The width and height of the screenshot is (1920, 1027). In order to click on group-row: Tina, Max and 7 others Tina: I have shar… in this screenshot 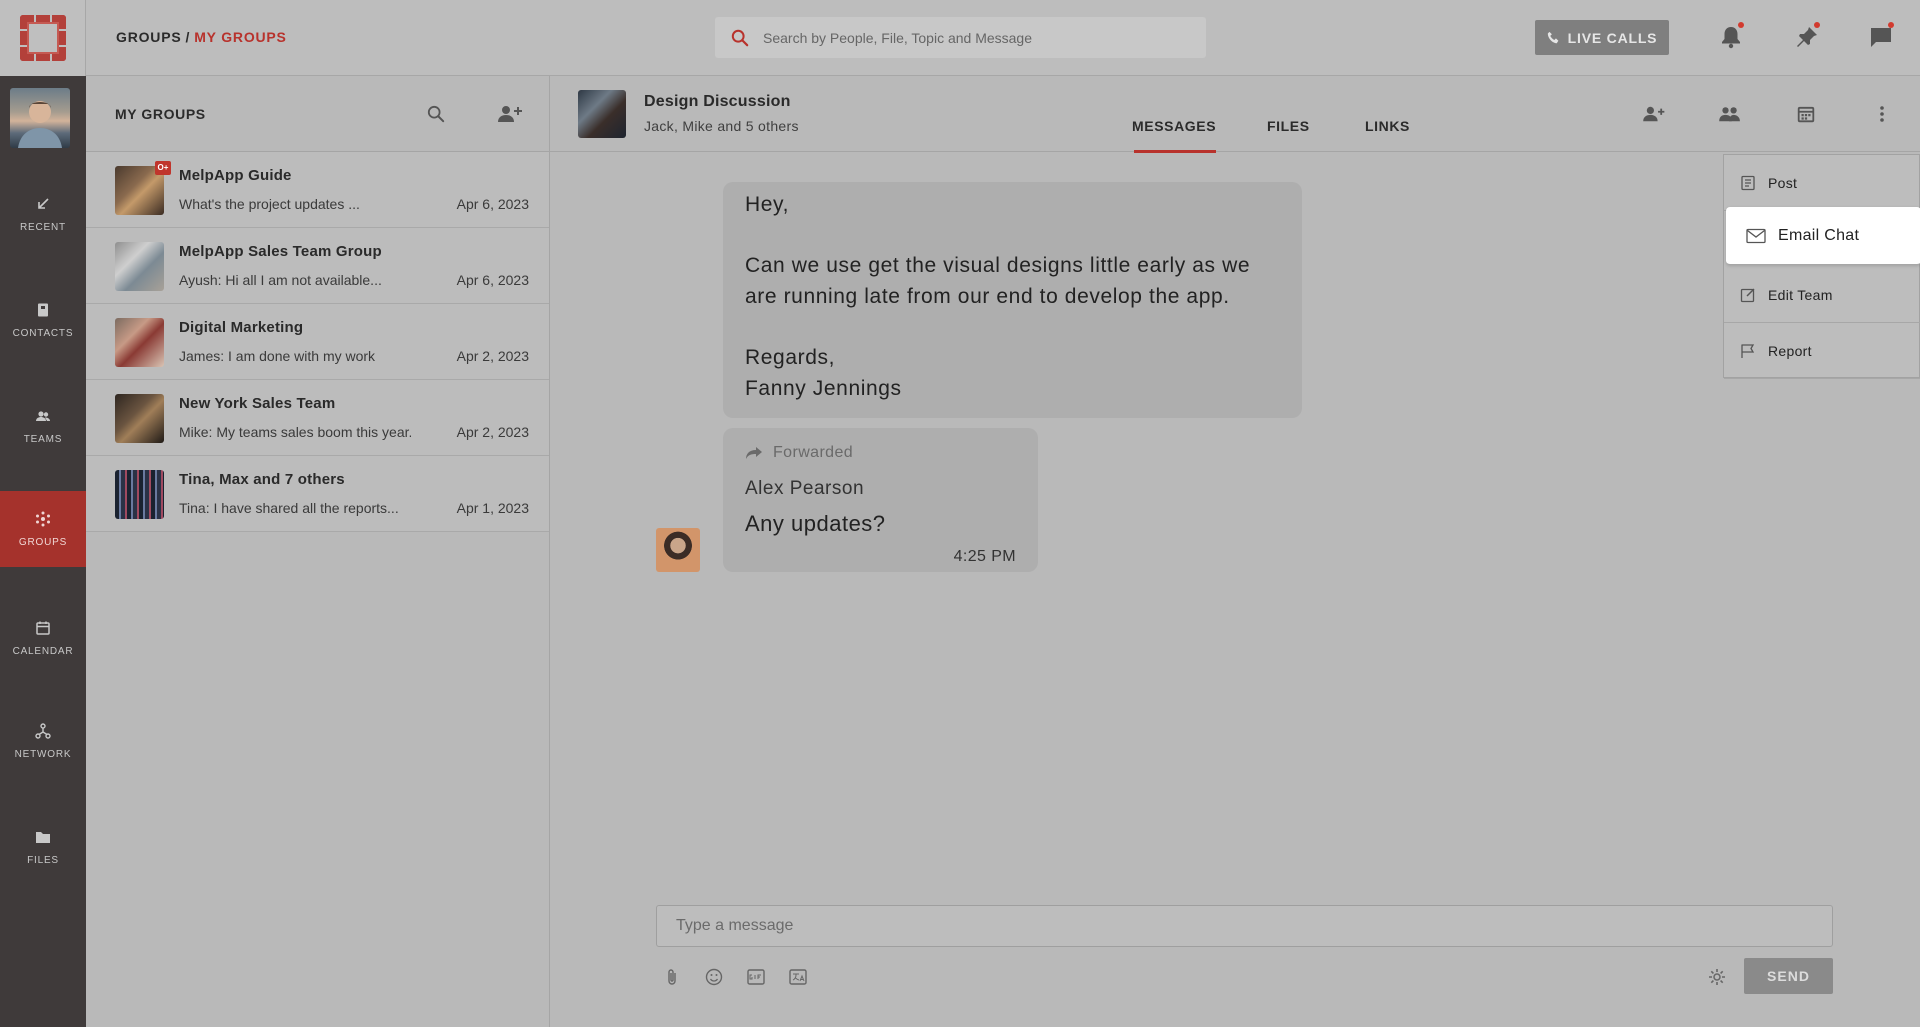, I will do `click(317, 494)`.